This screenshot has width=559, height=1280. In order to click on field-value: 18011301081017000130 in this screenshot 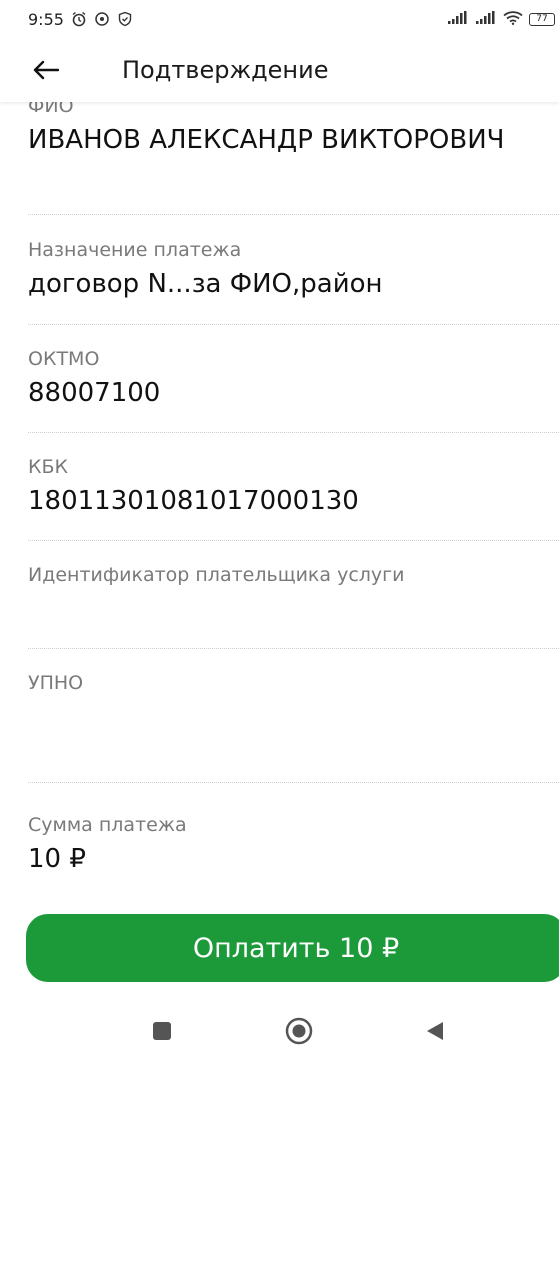, I will do `click(193, 501)`.